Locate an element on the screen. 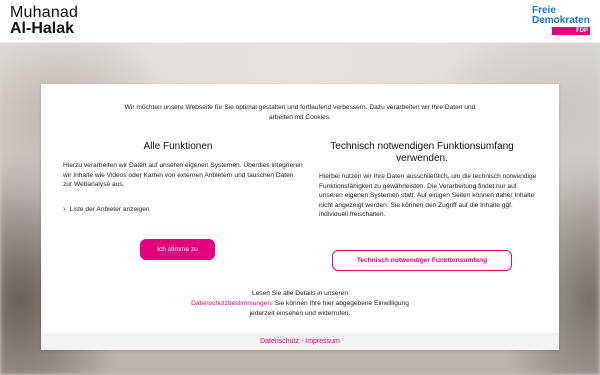  logo-first-name: Muhanad is located at coordinates (44, 12).